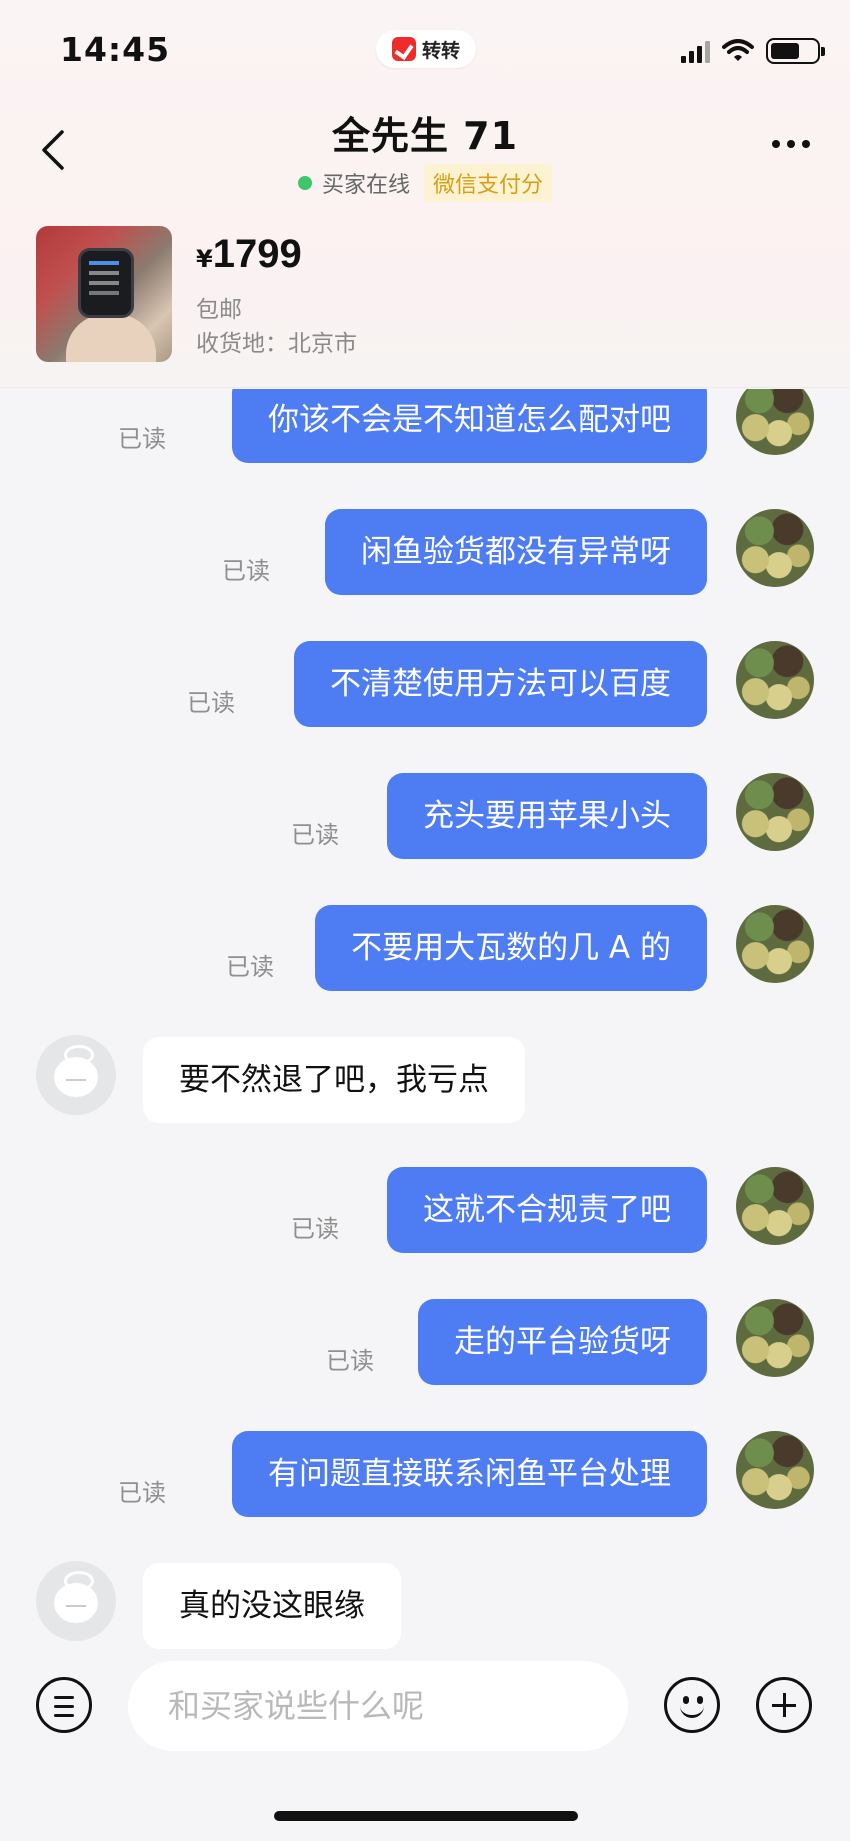 The image size is (850, 1841). What do you see at coordinates (104, 294) in the screenshot?
I see `product-thumbnail` at bounding box center [104, 294].